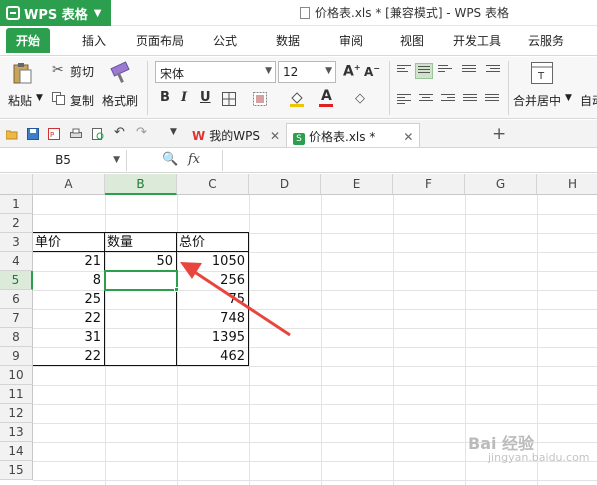 Image resolution: width=597 pixels, height=485 pixels. What do you see at coordinates (351, 40) in the screenshot?
I see `tab-review: 审阅` at bounding box center [351, 40].